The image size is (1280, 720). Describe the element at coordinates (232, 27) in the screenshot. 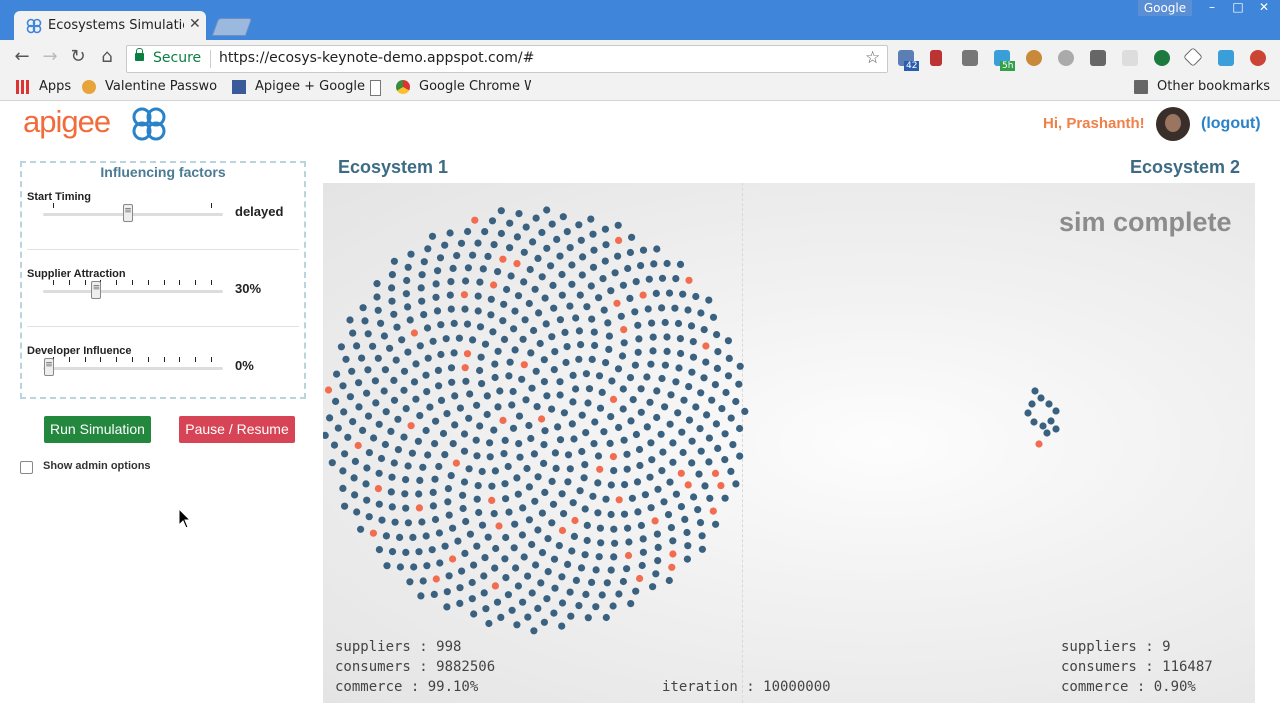

I see `new-tab-button` at that location.